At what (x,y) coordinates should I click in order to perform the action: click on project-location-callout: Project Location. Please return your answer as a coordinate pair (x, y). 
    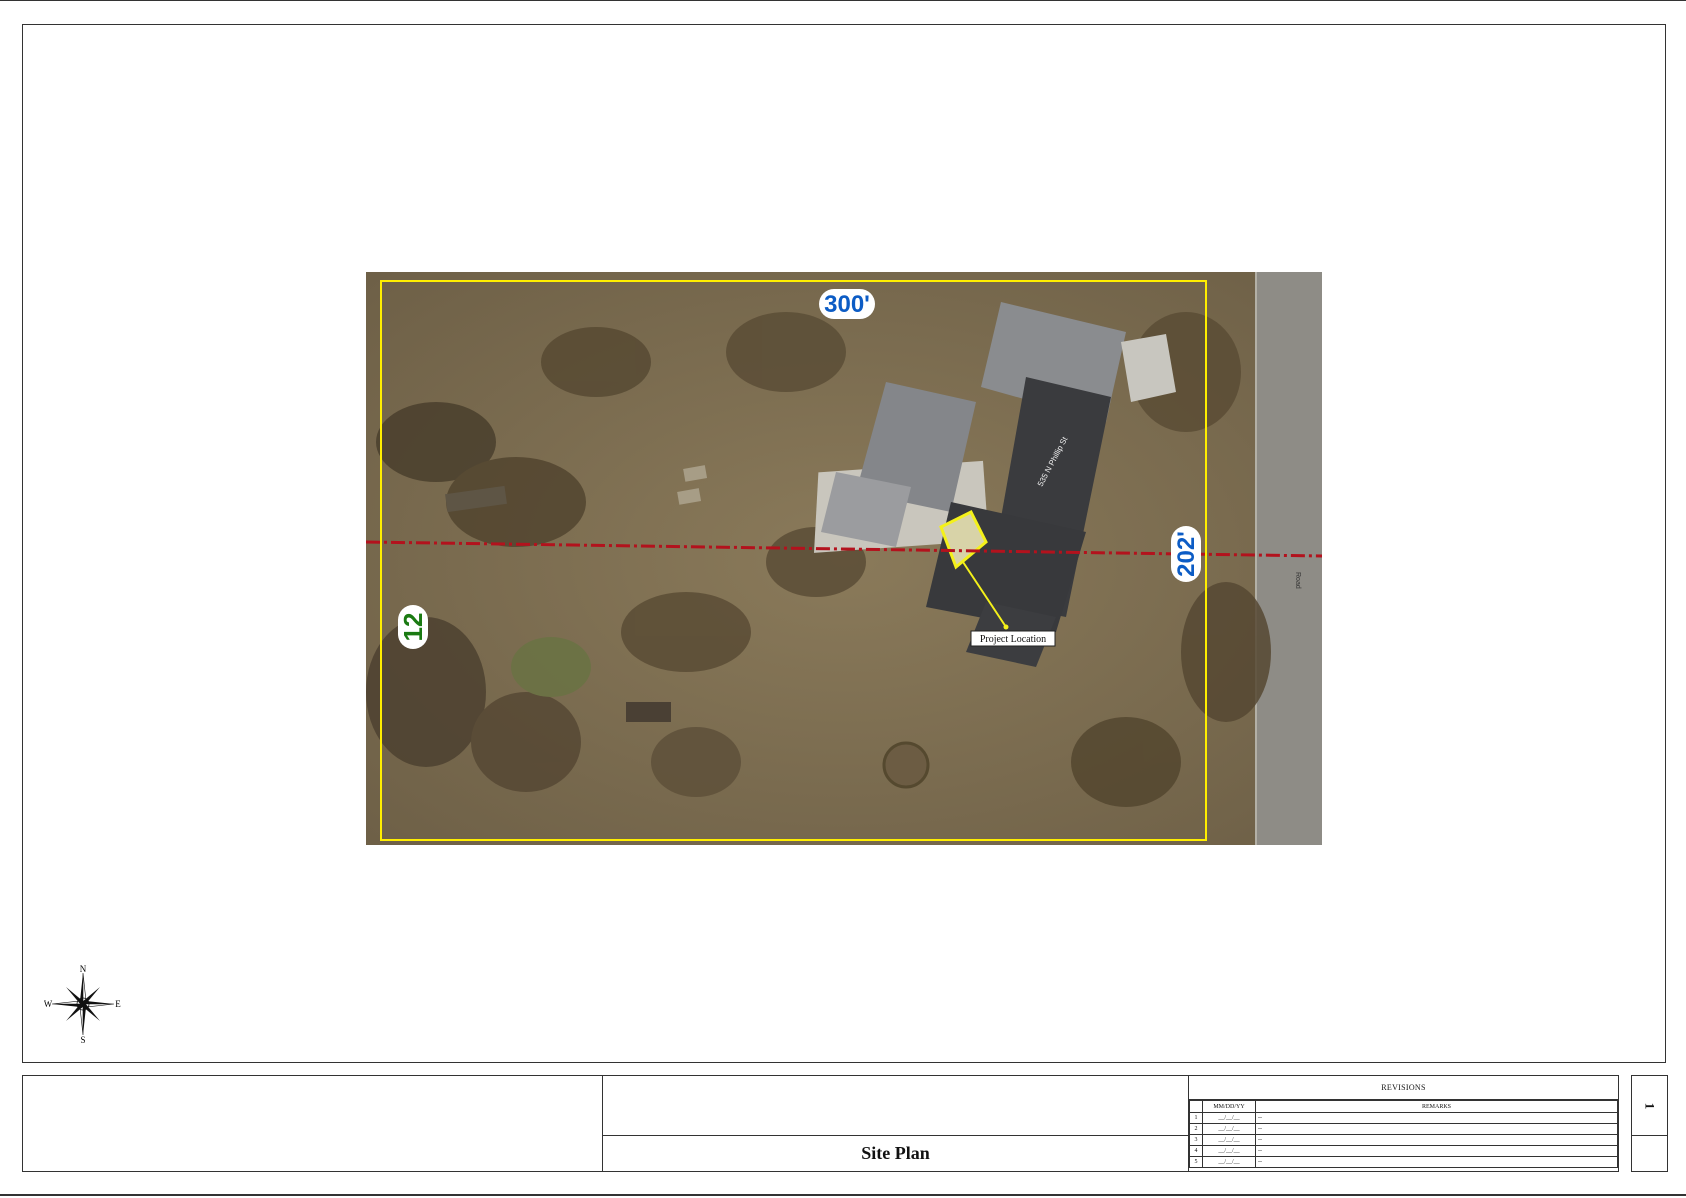
    Looking at the image, I should click on (1013, 638).